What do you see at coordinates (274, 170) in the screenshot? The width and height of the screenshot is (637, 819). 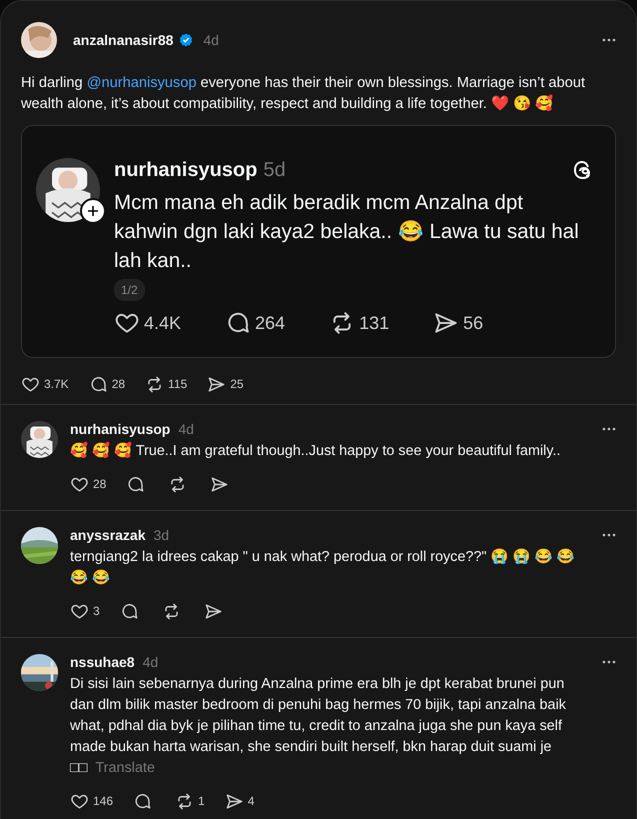 I see `timestamp: 5d` at bounding box center [274, 170].